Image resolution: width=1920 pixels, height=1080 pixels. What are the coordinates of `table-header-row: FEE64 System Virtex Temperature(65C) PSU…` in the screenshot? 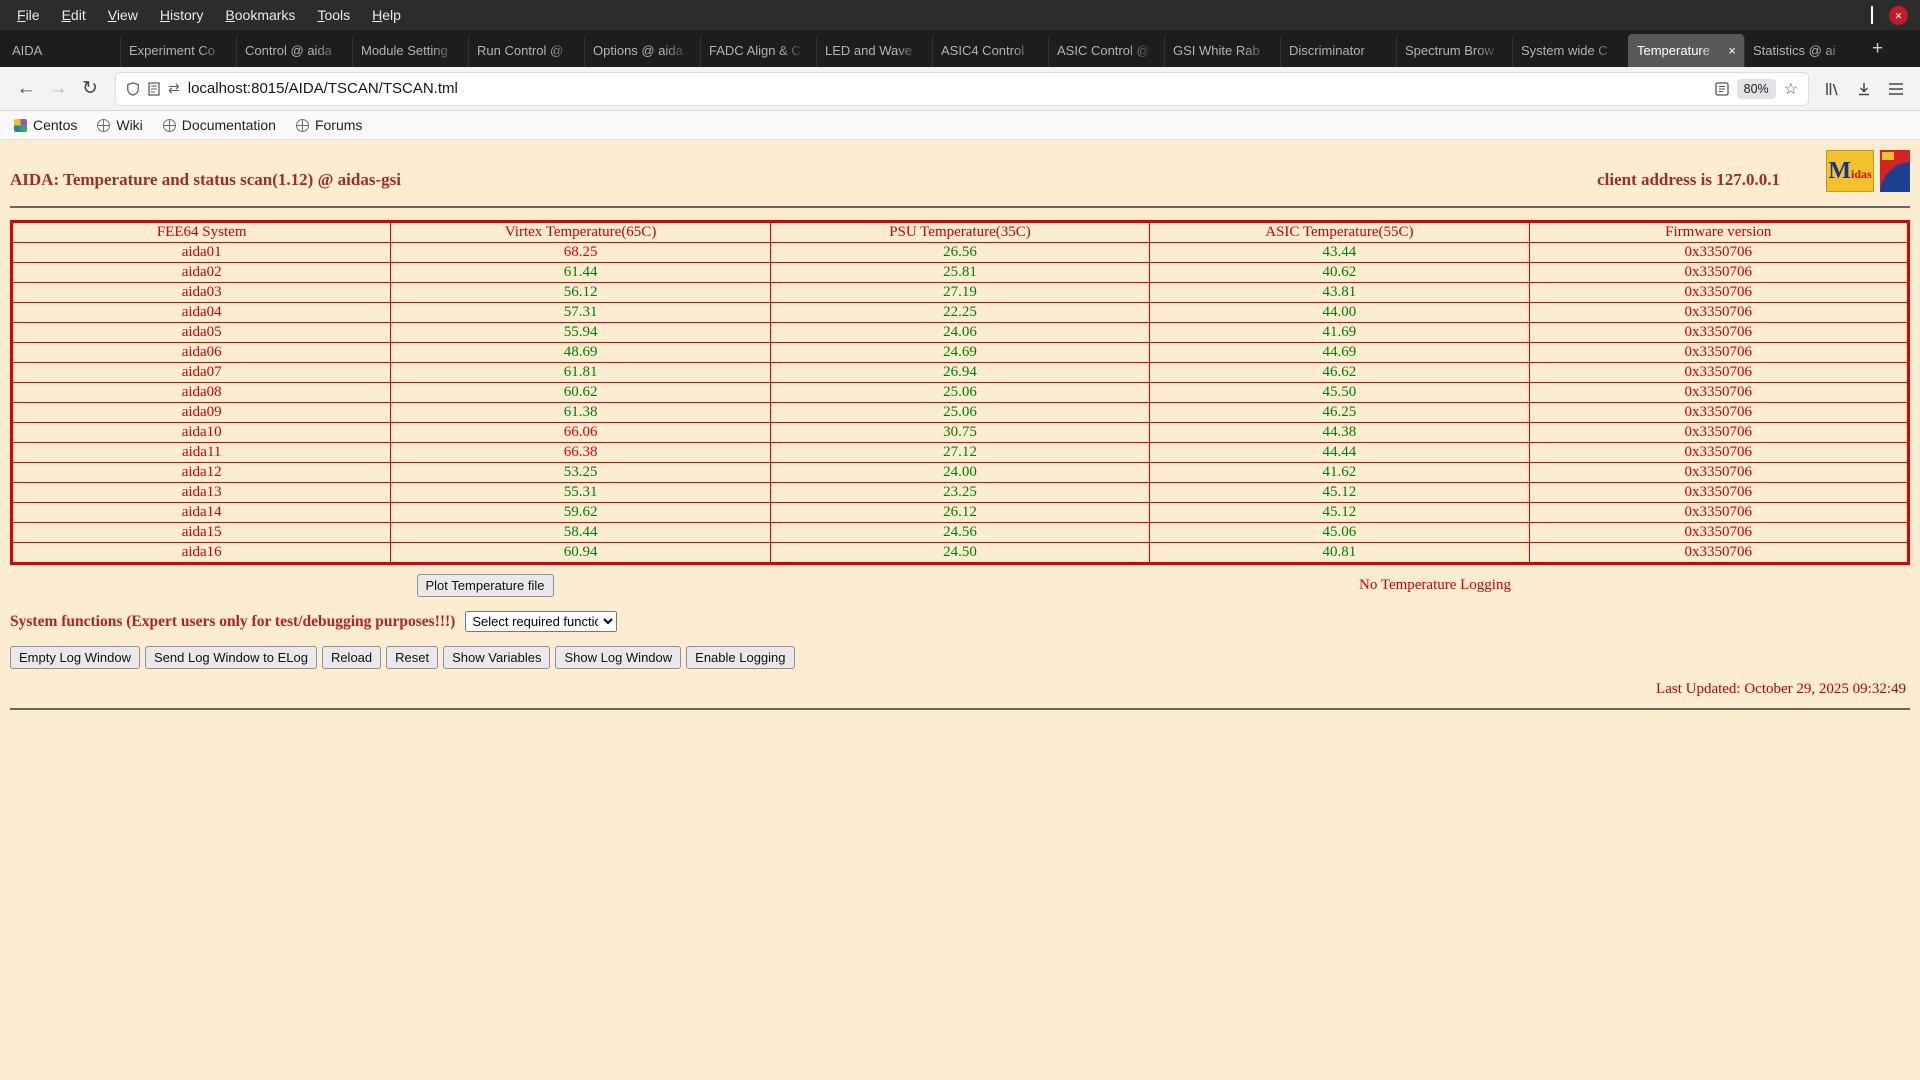 It's located at (960, 232).